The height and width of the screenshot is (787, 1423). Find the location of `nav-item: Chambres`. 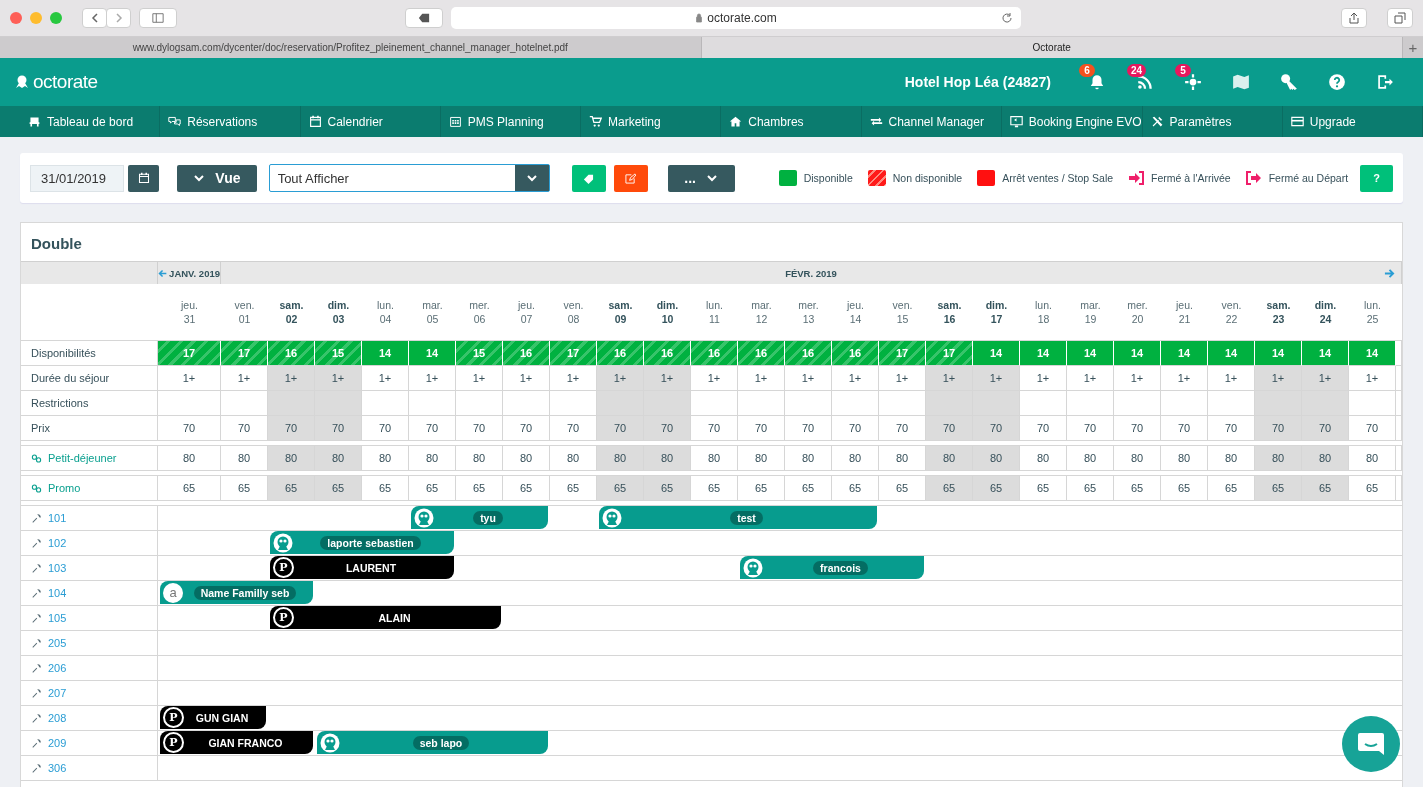

nav-item: Chambres is located at coordinates (791, 121).